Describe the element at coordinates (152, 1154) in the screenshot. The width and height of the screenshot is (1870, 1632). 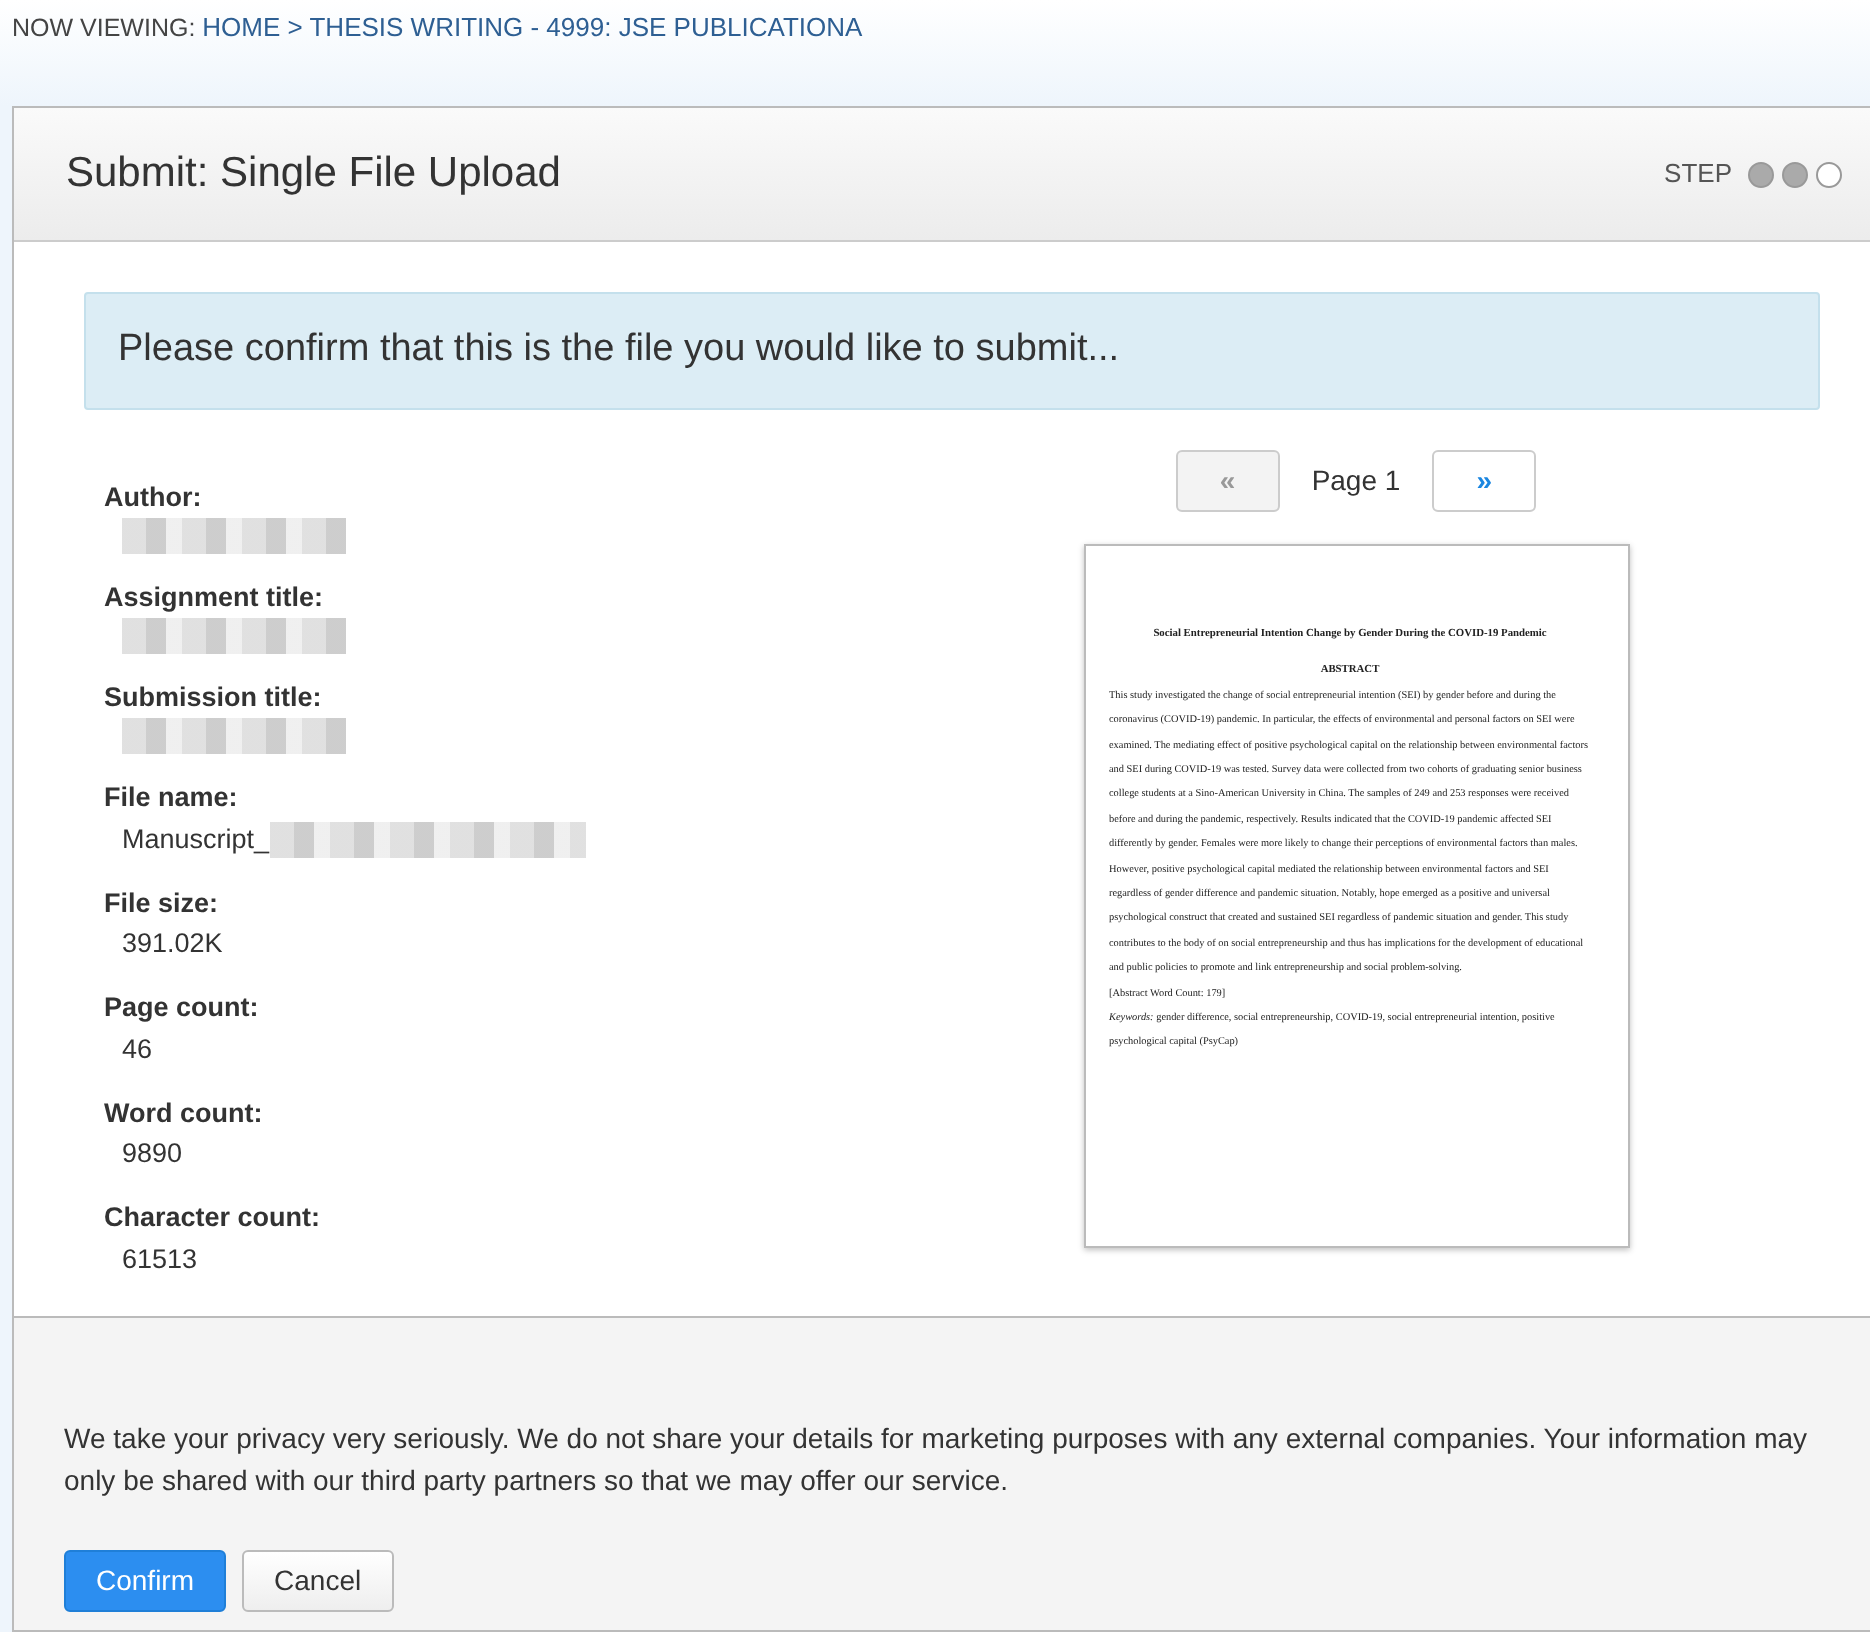
I see `detail-value: 9890` at that location.